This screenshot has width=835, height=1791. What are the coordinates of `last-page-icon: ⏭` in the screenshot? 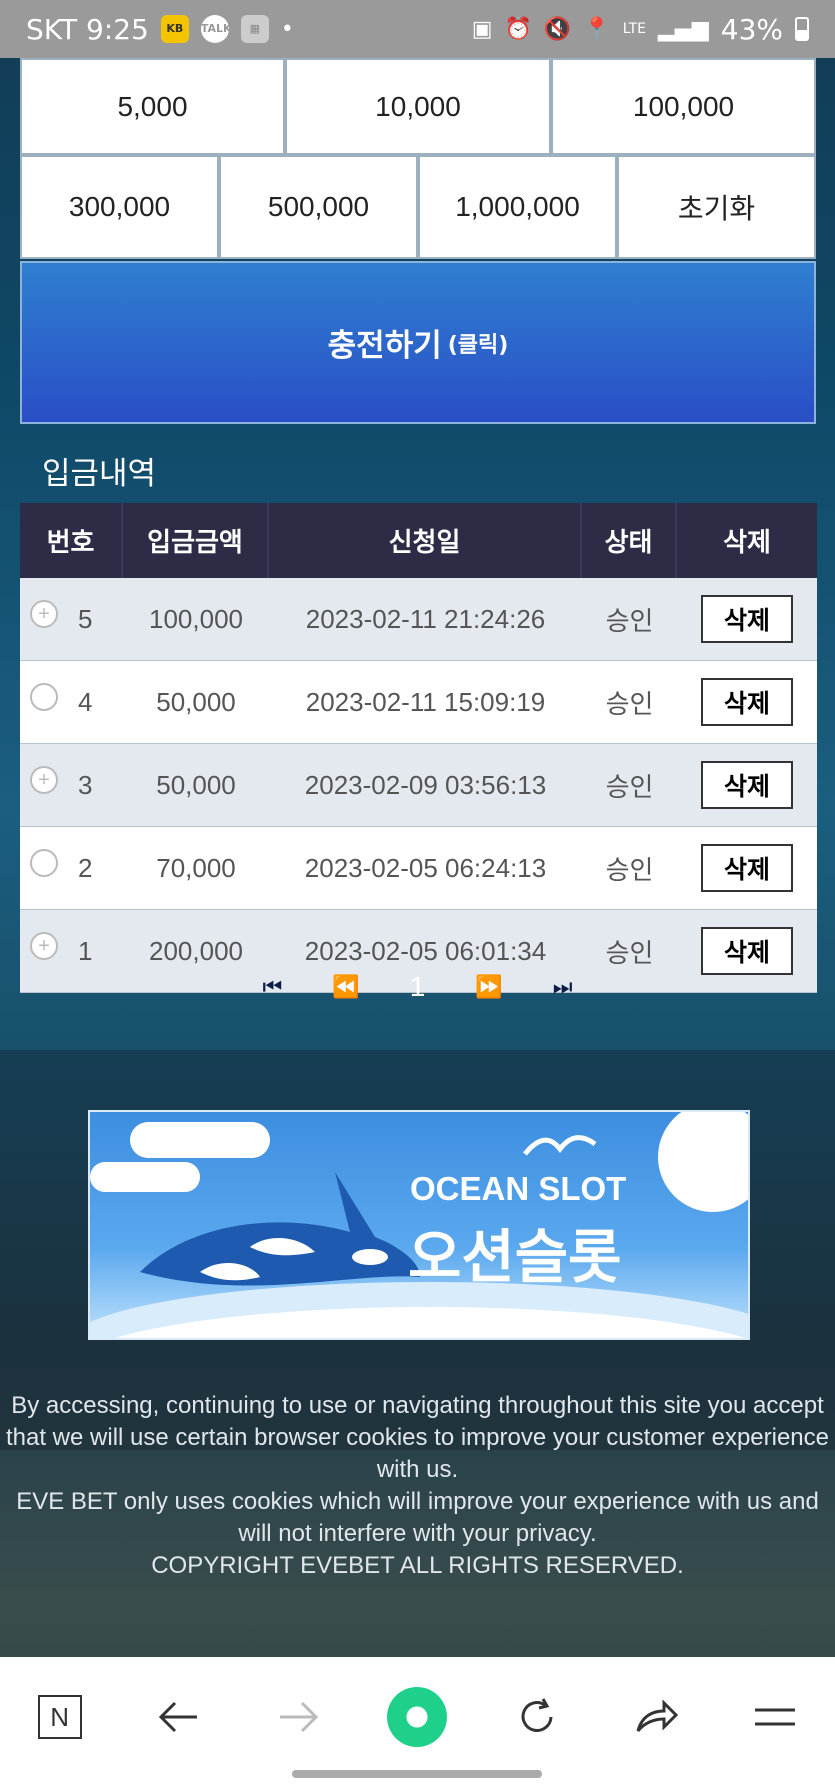 It's located at (563, 987).